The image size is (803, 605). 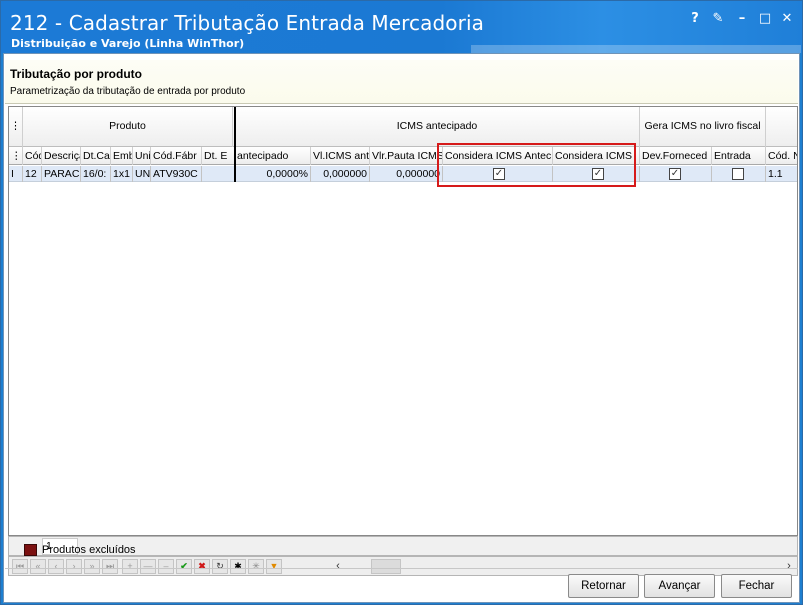 I want to click on help-icon: ?, so click(x=695, y=19).